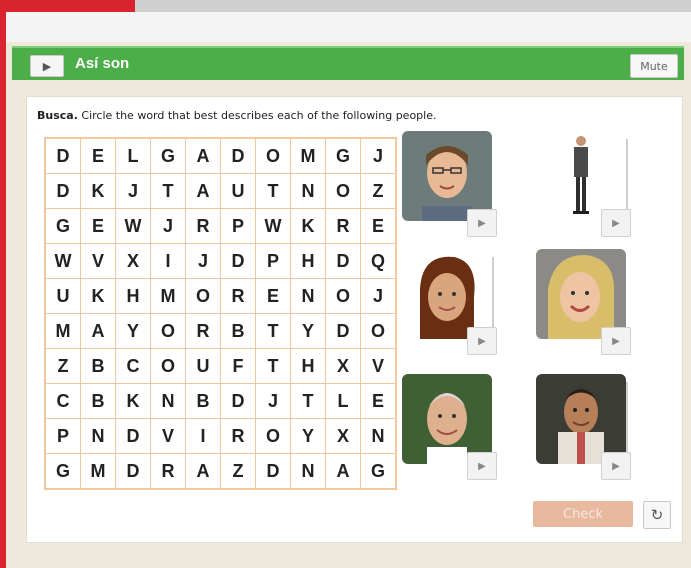 This screenshot has width=691, height=568. What do you see at coordinates (203, 436) in the screenshot?
I see `grid-letter: I` at bounding box center [203, 436].